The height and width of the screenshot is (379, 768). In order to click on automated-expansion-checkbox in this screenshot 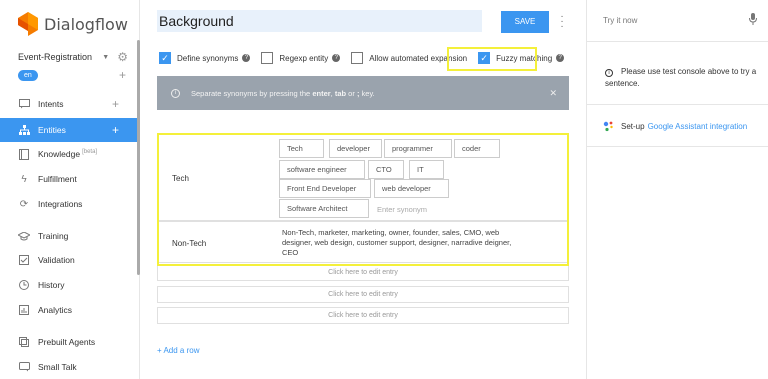, I will do `click(357, 58)`.